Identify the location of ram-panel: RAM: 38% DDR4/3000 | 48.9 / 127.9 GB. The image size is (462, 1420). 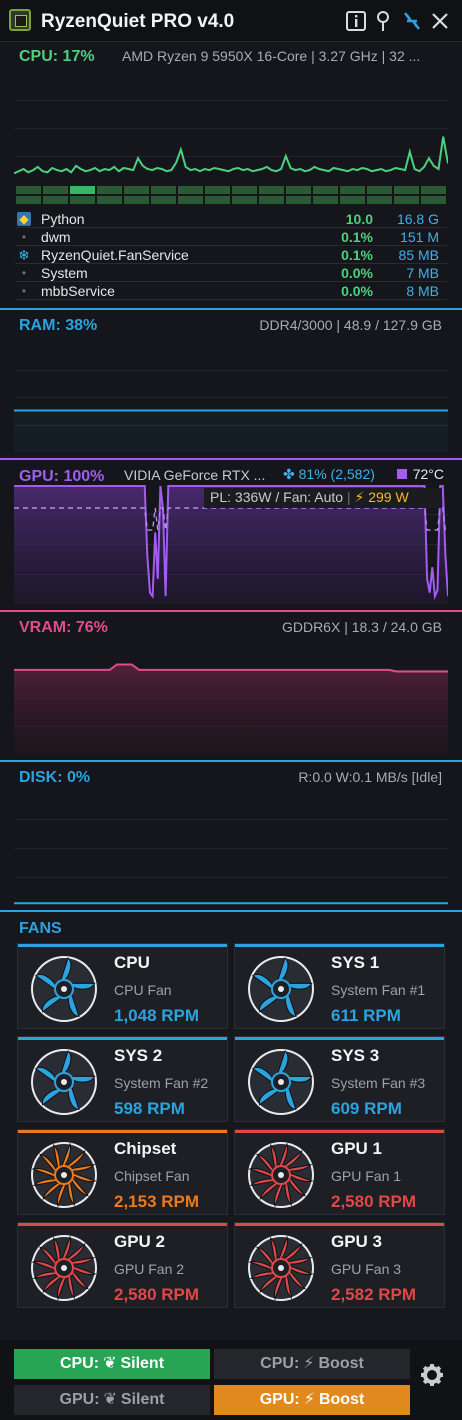
(231, 383).